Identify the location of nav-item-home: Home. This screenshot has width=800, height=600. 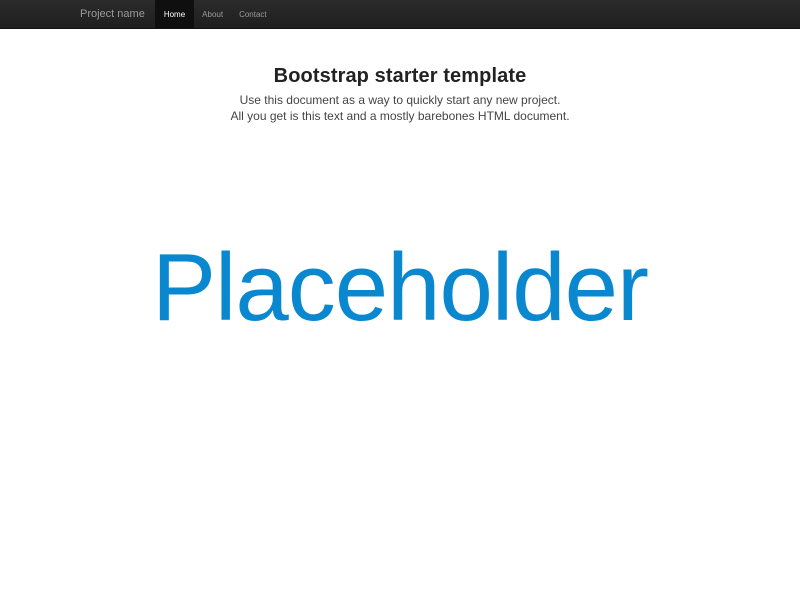
(174, 14).